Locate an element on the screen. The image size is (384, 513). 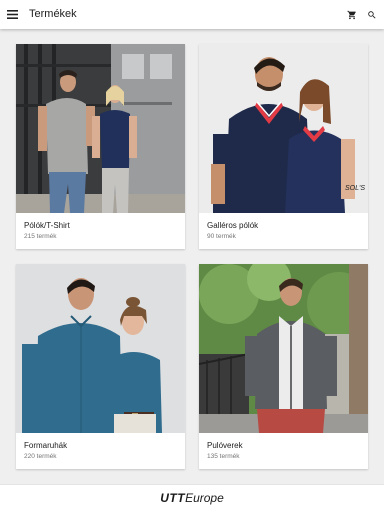
category-name: Pulóverek is located at coordinates (225, 445).